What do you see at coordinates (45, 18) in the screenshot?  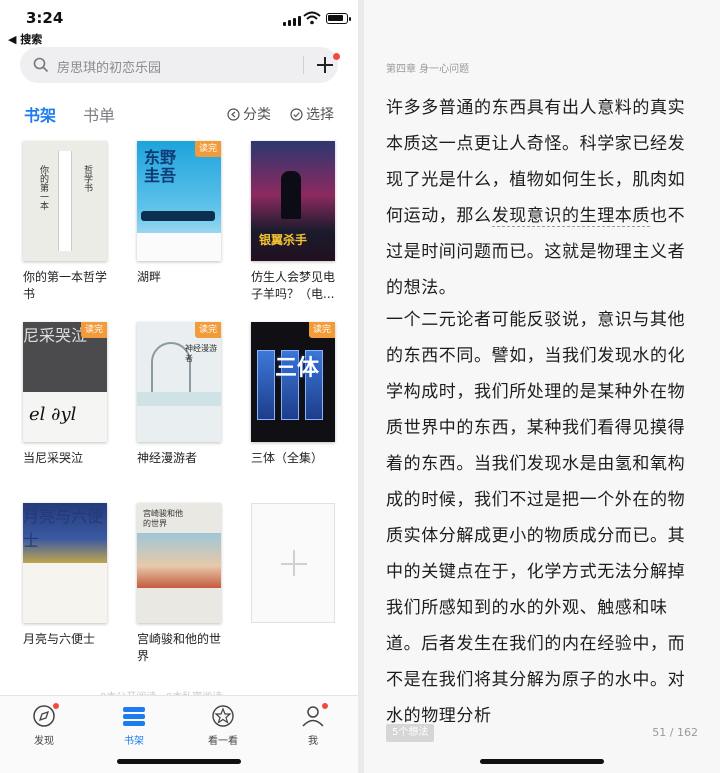 I see `status-time: 3:24` at bounding box center [45, 18].